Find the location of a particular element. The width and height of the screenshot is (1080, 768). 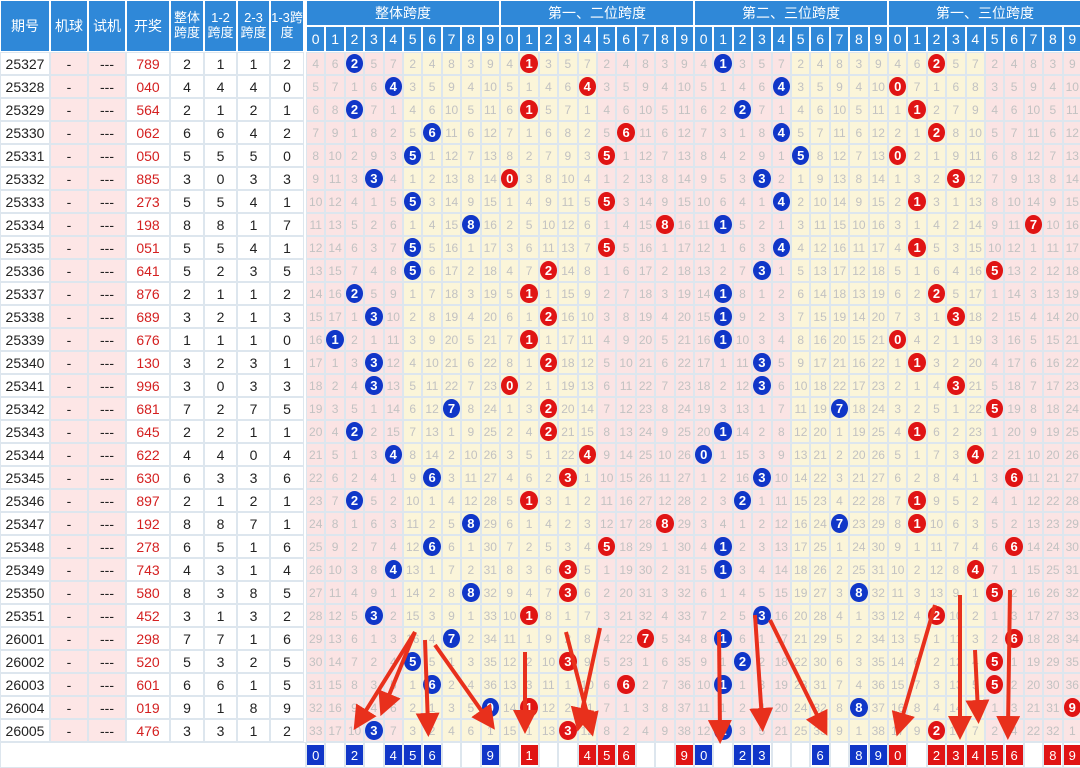

grid-cell: 10 is located at coordinates (451, 109).